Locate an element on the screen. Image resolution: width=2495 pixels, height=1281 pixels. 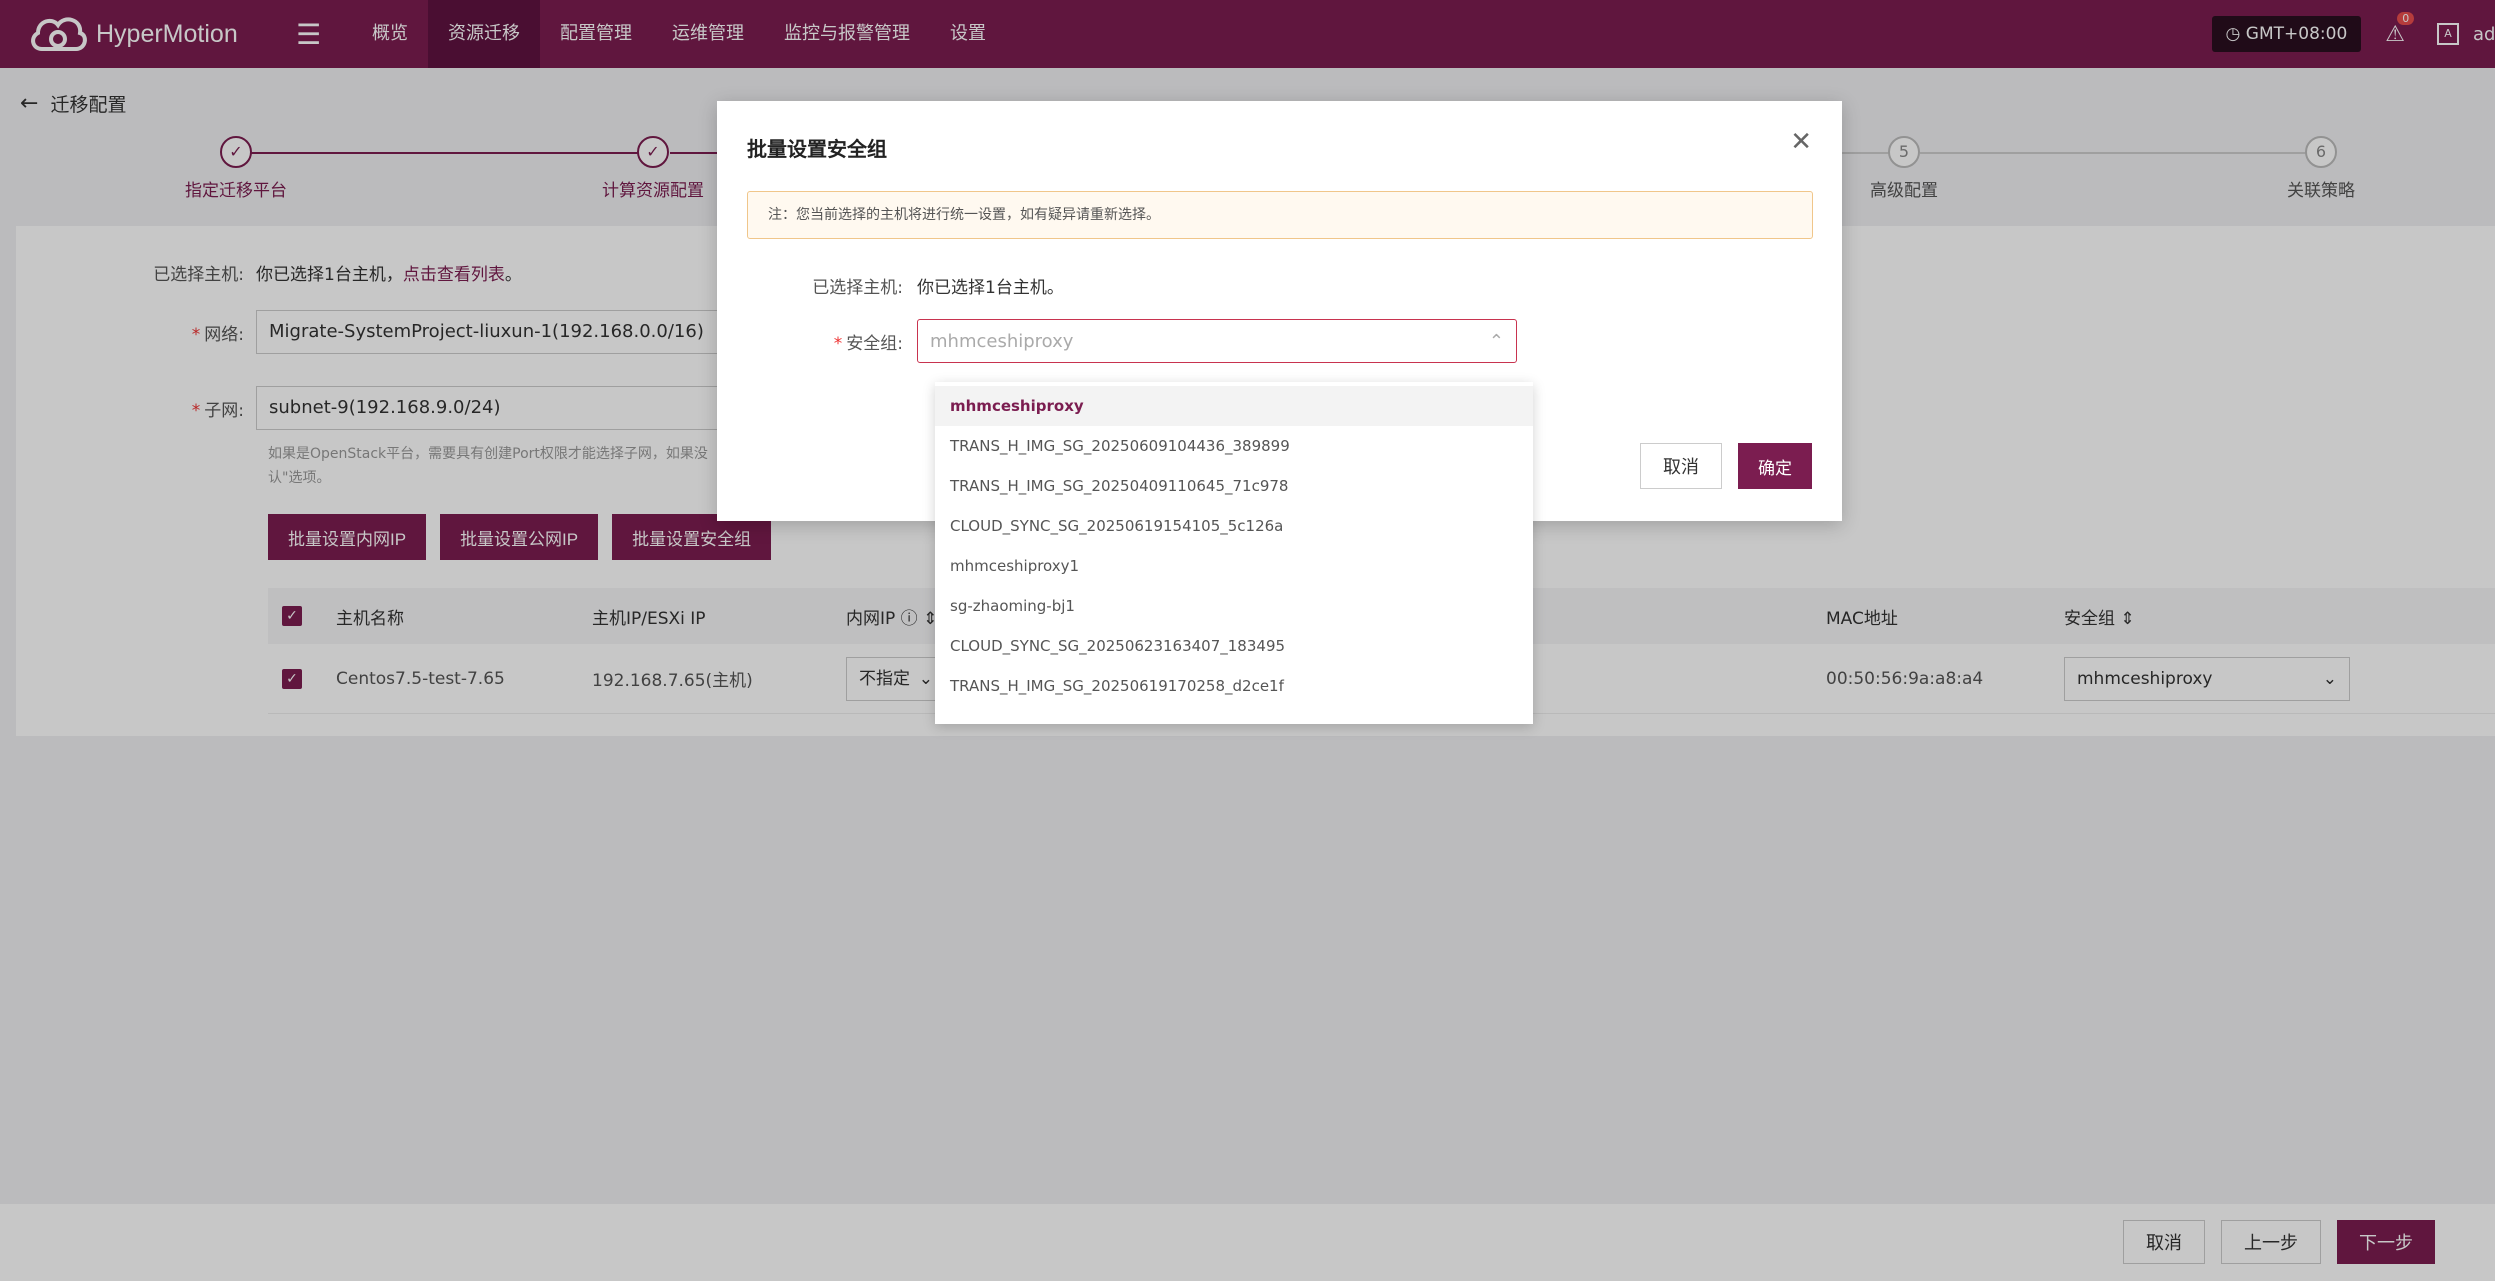
dropdown-option: TRANS_H_IMG_SG_20250409110645_71c978 is located at coordinates (1234, 486).